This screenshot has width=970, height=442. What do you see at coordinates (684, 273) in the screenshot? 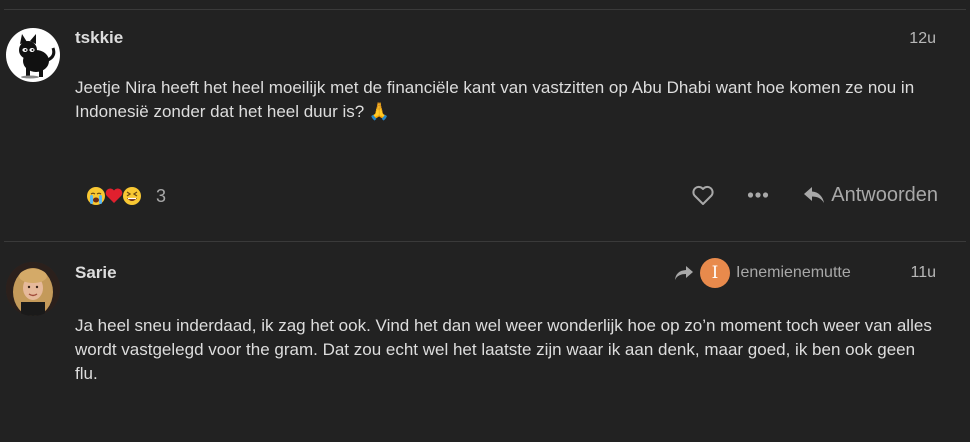
I see `reply-arrow-icon` at bounding box center [684, 273].